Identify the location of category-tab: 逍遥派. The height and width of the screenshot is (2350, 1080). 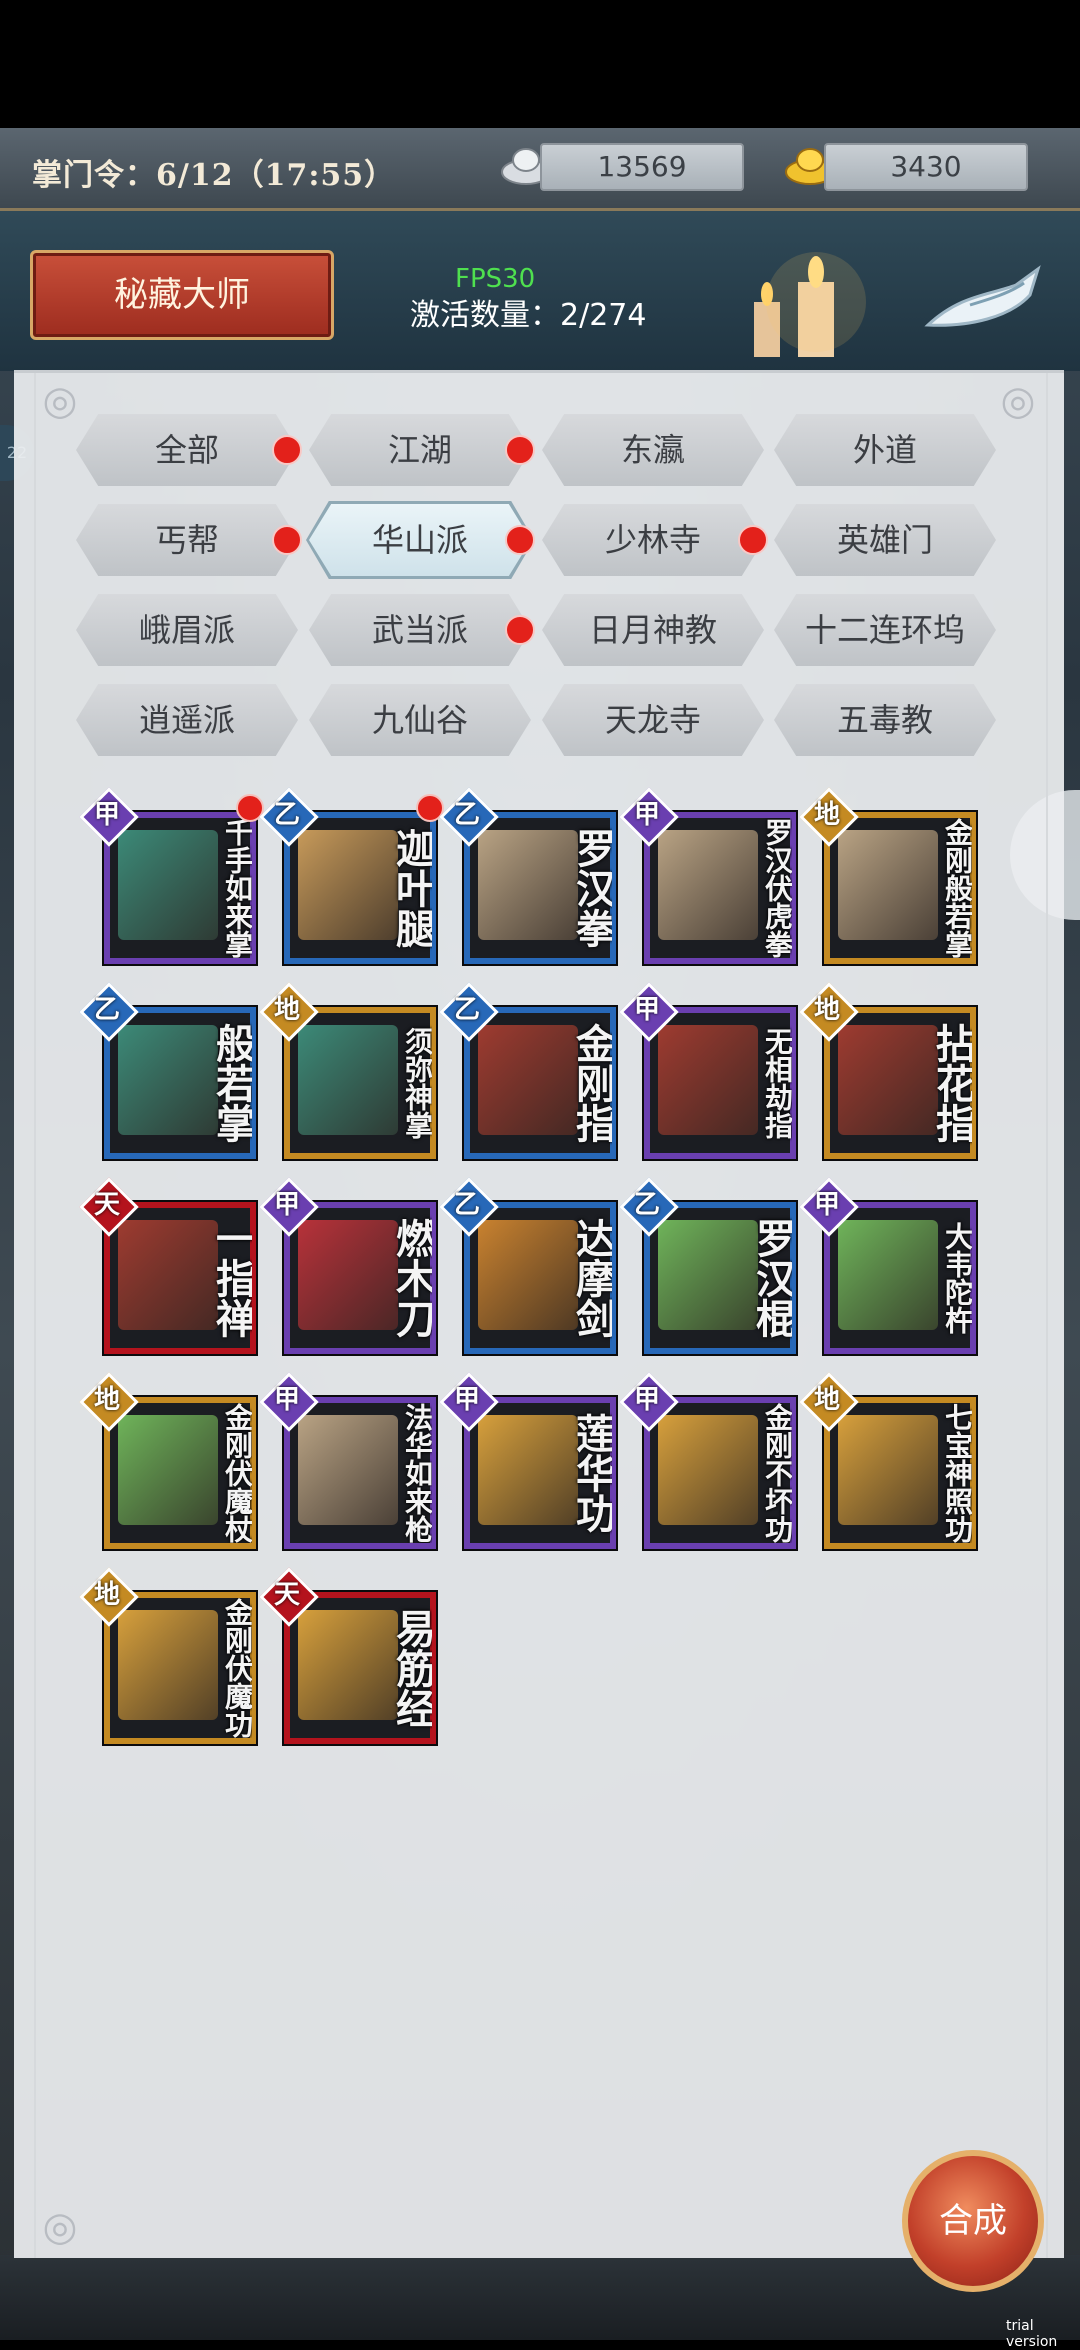
(187, 720).